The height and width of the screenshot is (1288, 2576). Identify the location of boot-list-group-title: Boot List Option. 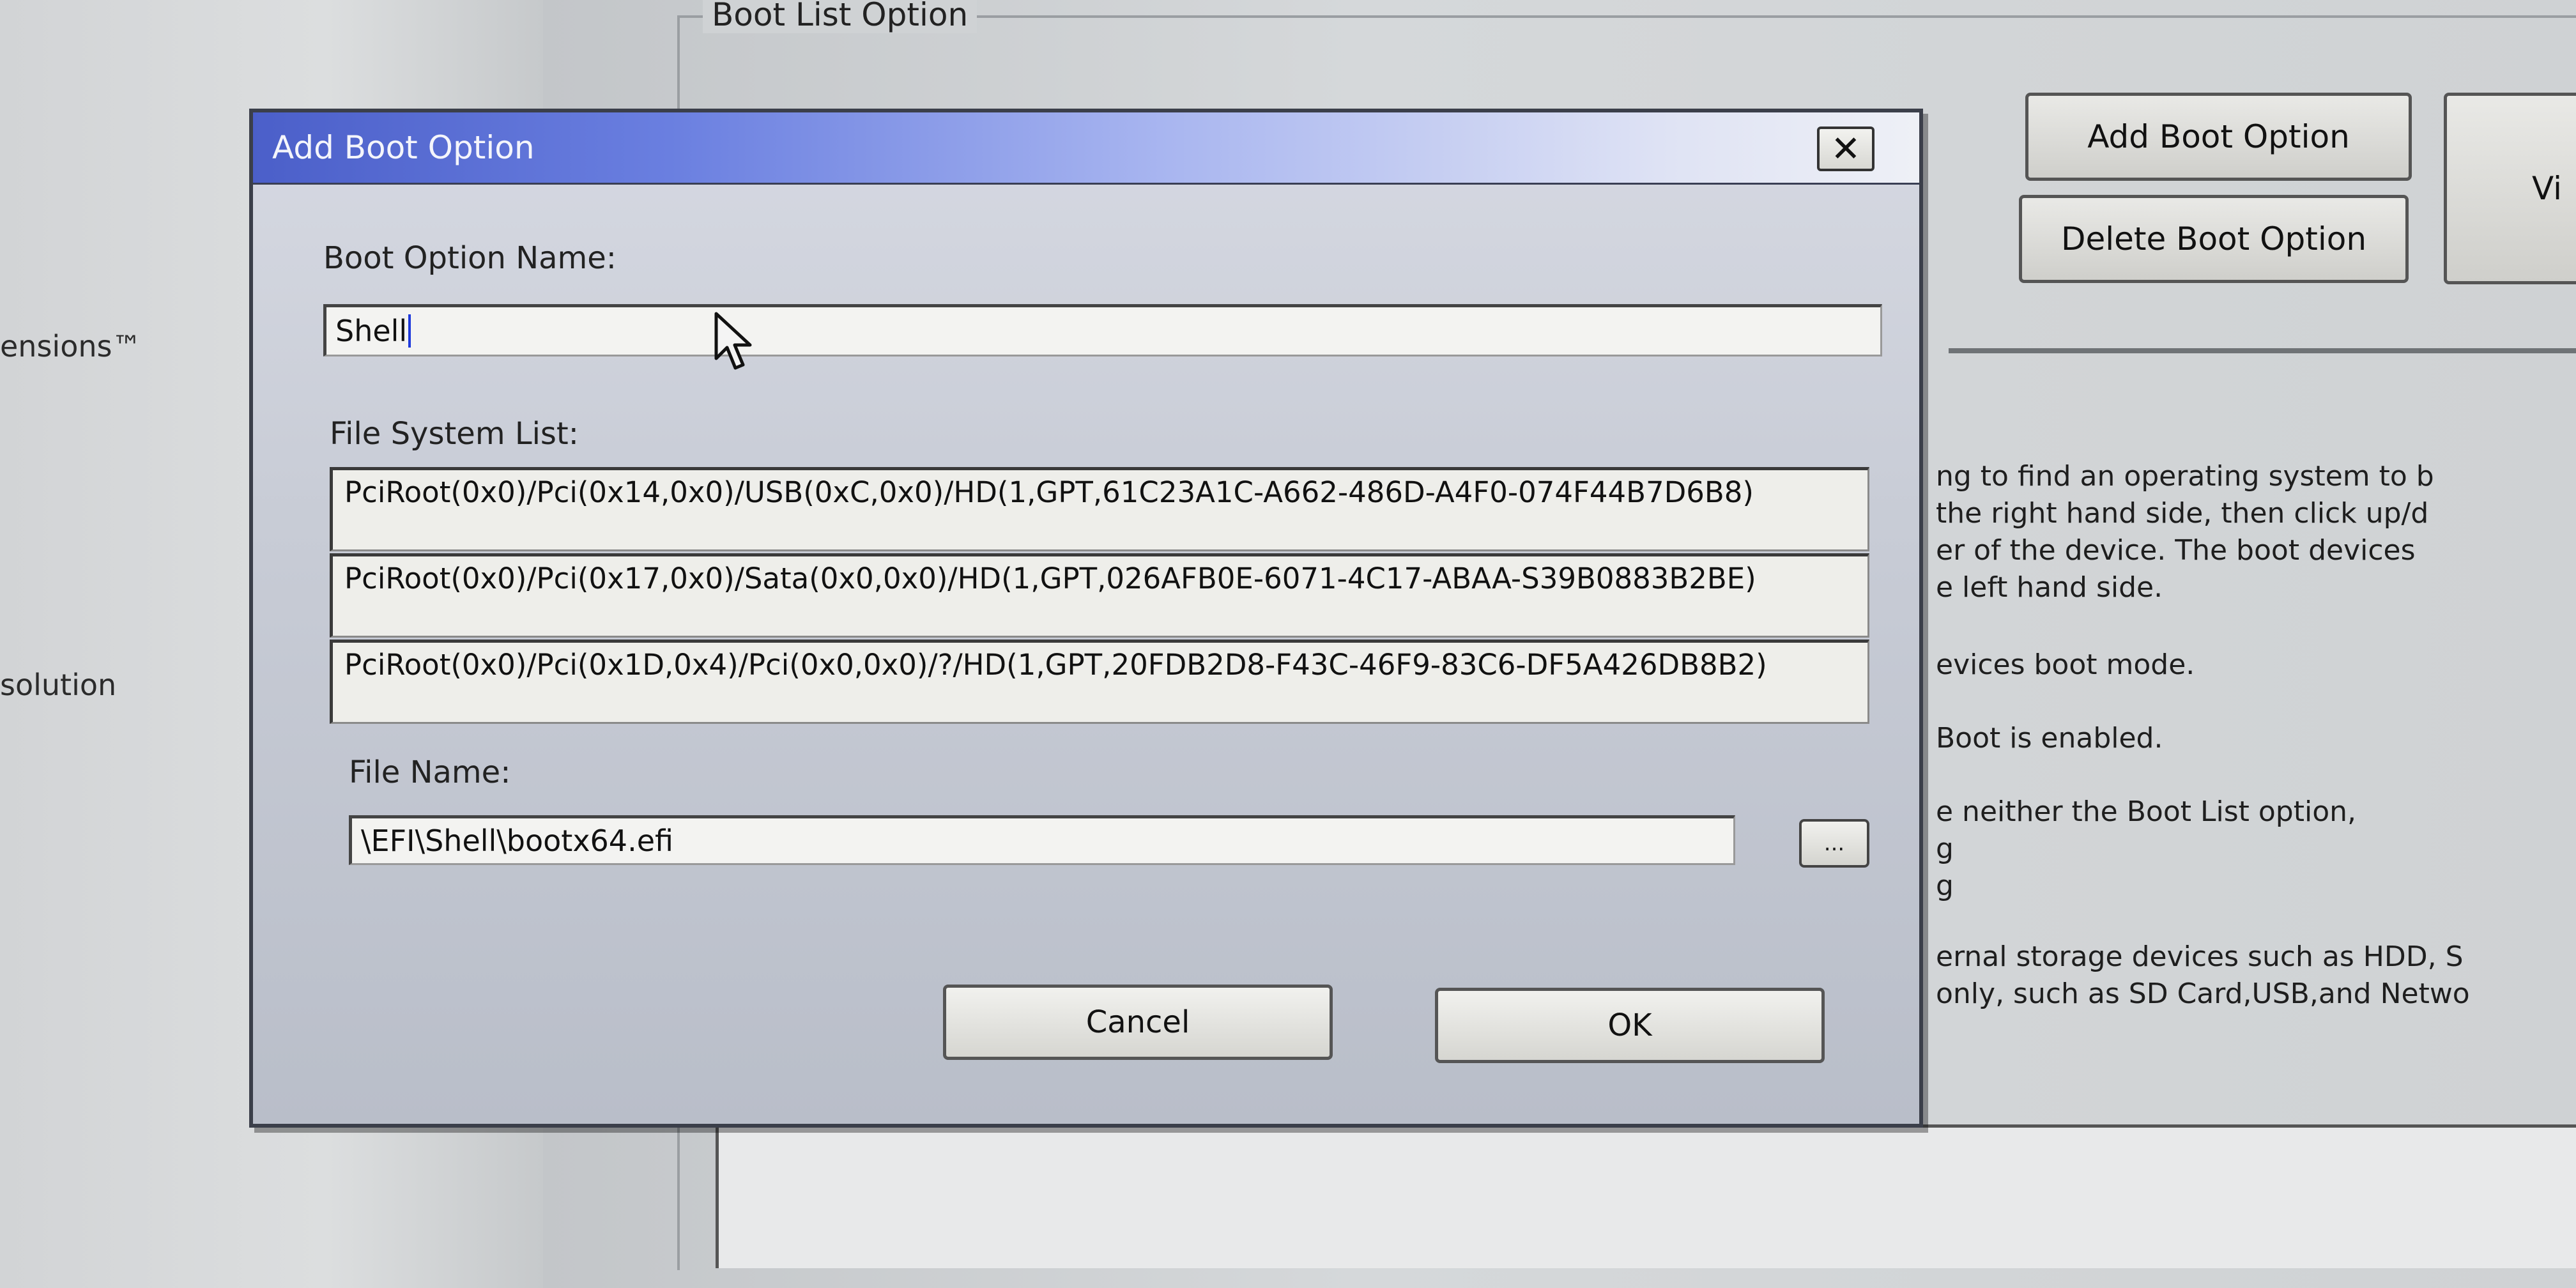
(840, 16).